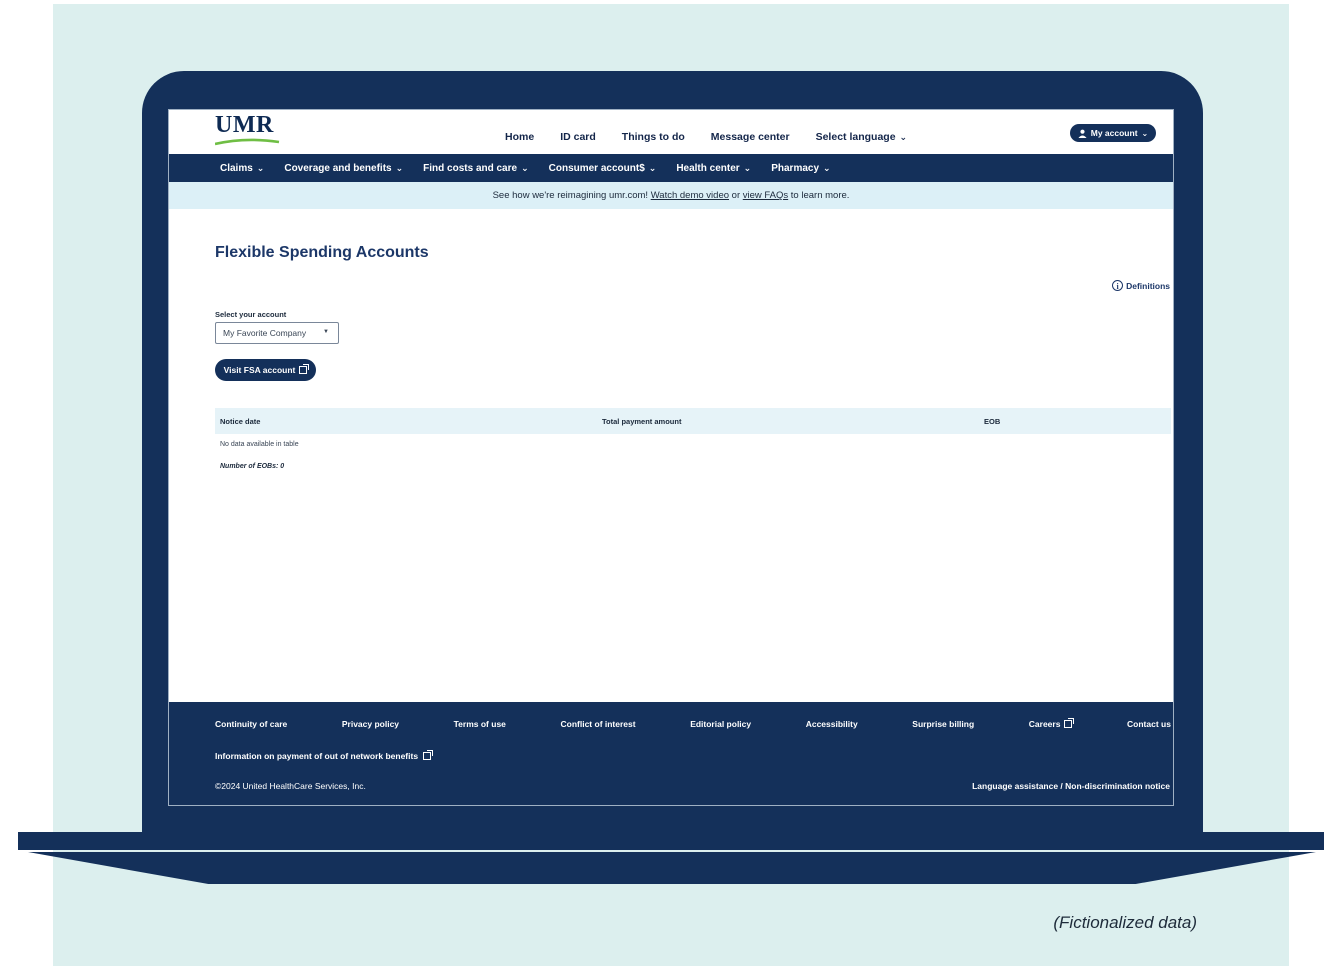  What do you see at coordinates (1125, 922) in the screenshot?
I see `fictionalized-caption: (Fictionalized data)` at bounding box center [1125, 922].